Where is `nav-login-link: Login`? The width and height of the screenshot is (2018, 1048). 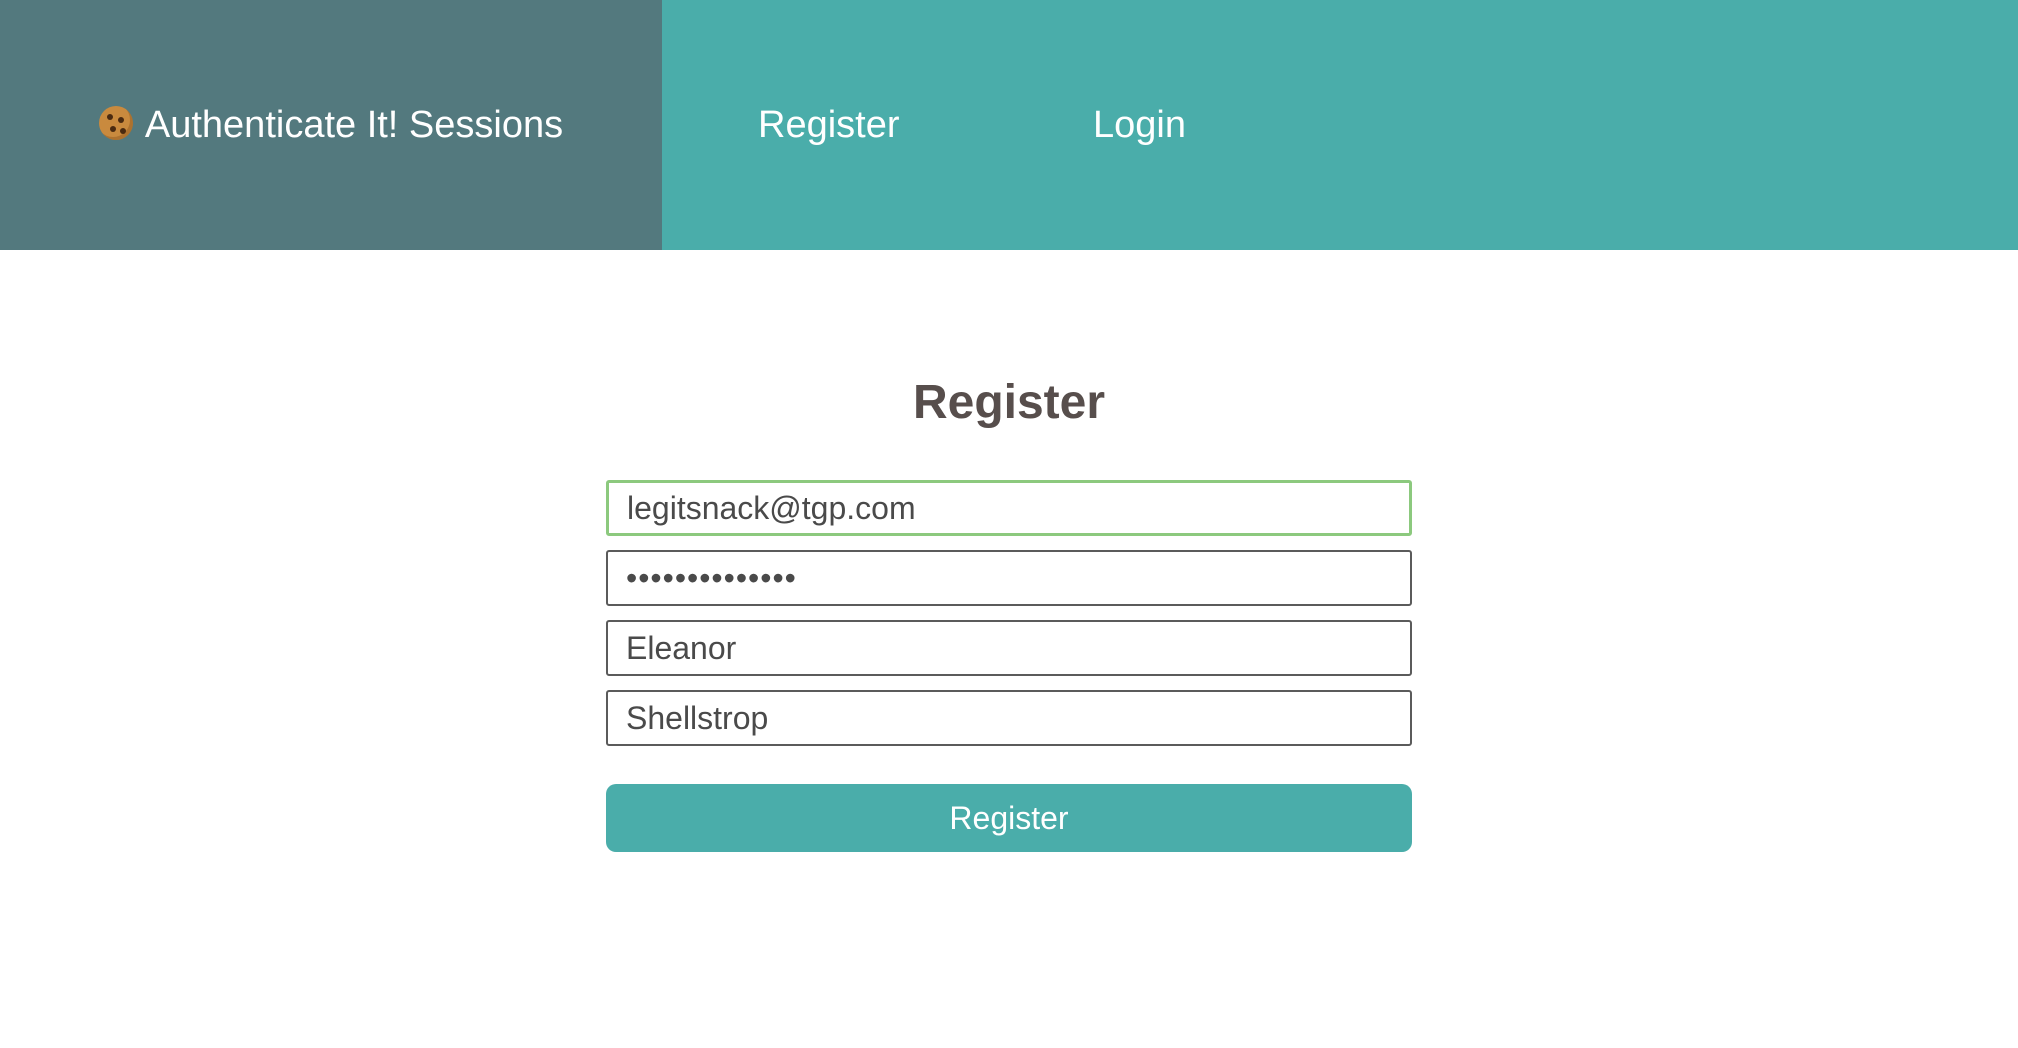 nav-login-link: Login is located at coordinates (1139, 125).